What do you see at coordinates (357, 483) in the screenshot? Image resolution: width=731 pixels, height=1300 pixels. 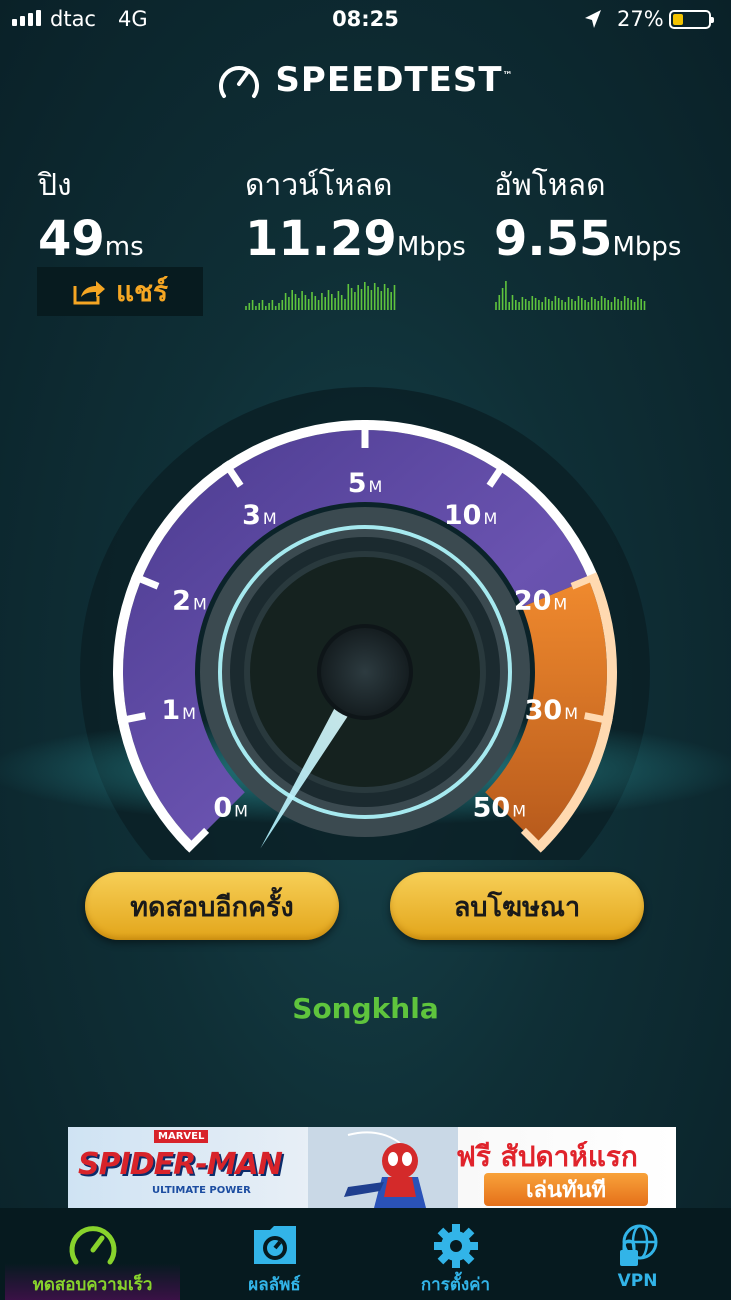 I see `gauge-tick-number: 5` at bounding box center [357, 483].